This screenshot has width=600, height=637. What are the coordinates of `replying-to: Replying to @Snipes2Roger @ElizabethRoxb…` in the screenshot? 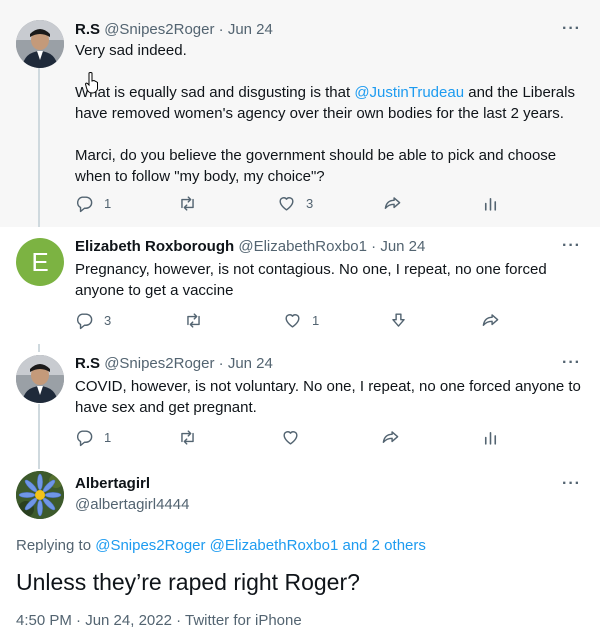 It's located at (221, 545).